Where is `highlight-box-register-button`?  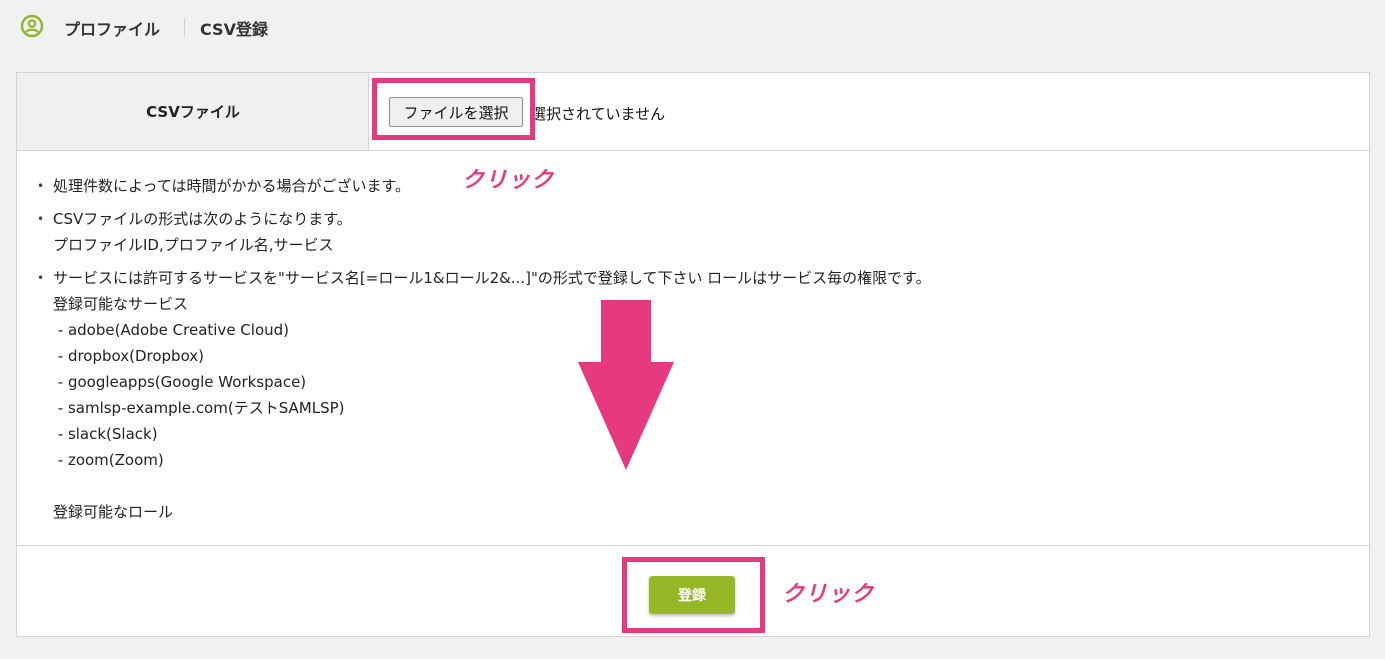 highlight-box-register-button is located at coordinates (693, 595).